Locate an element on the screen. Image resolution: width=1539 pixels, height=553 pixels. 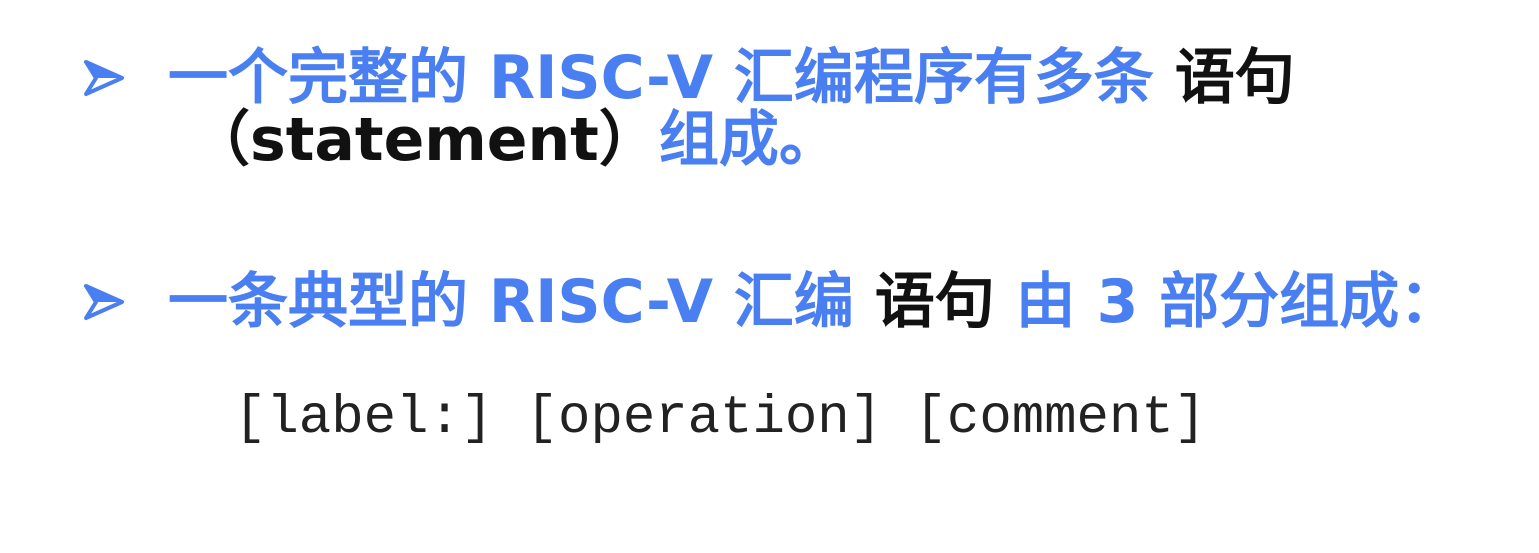
bullet-1-line-1: 一个完整的 RISC-V 汇编程序有多条 语句 is located at coordinates (731, 78).